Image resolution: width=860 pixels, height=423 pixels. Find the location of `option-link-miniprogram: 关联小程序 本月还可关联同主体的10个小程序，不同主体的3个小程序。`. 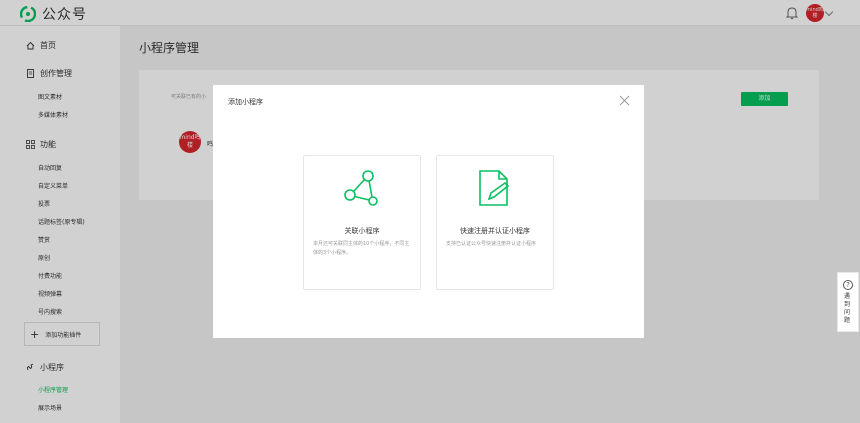

option-link-miniprogram: 关联小程序 本月还可关联同主体的10个小程序，不同主体的3个小程序。 is located at coordinates (362, 222).